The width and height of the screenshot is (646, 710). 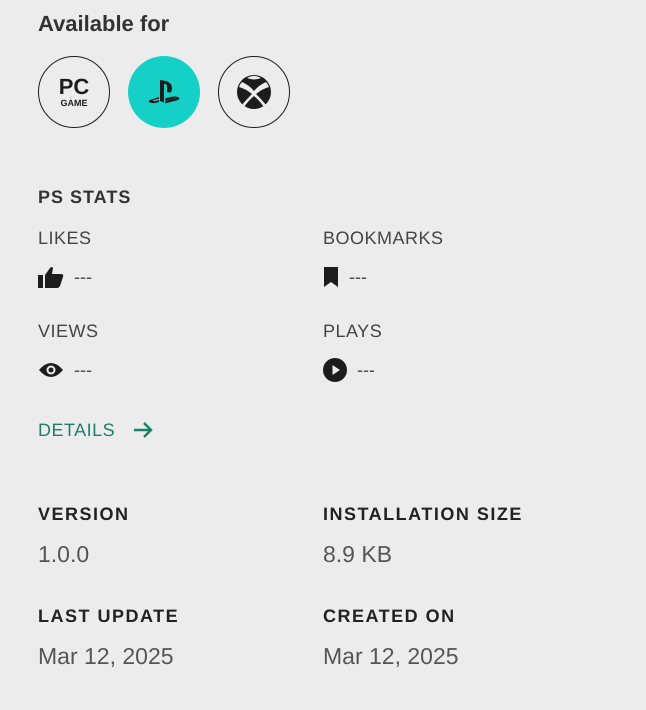 I want to click on info-value: 1.0.0, so click(x=64, y=554).